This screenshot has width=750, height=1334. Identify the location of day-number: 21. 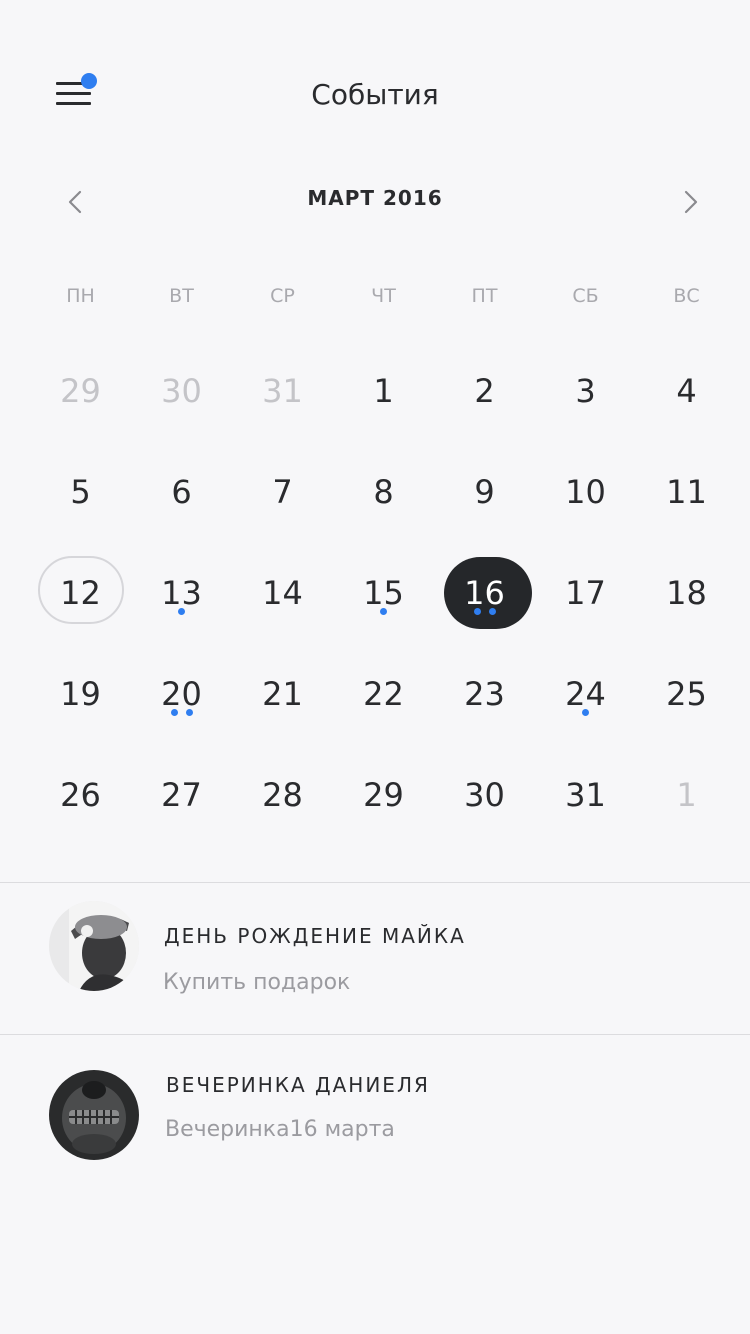
(282, 693).